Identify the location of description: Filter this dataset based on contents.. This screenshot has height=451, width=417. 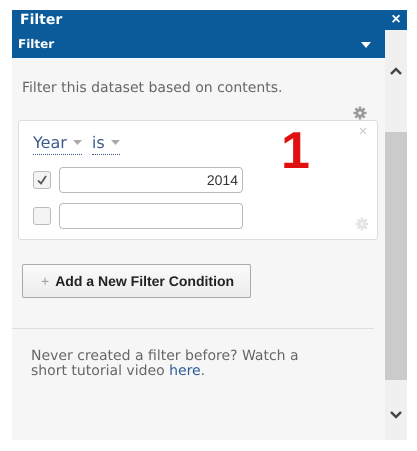
(153, 88).